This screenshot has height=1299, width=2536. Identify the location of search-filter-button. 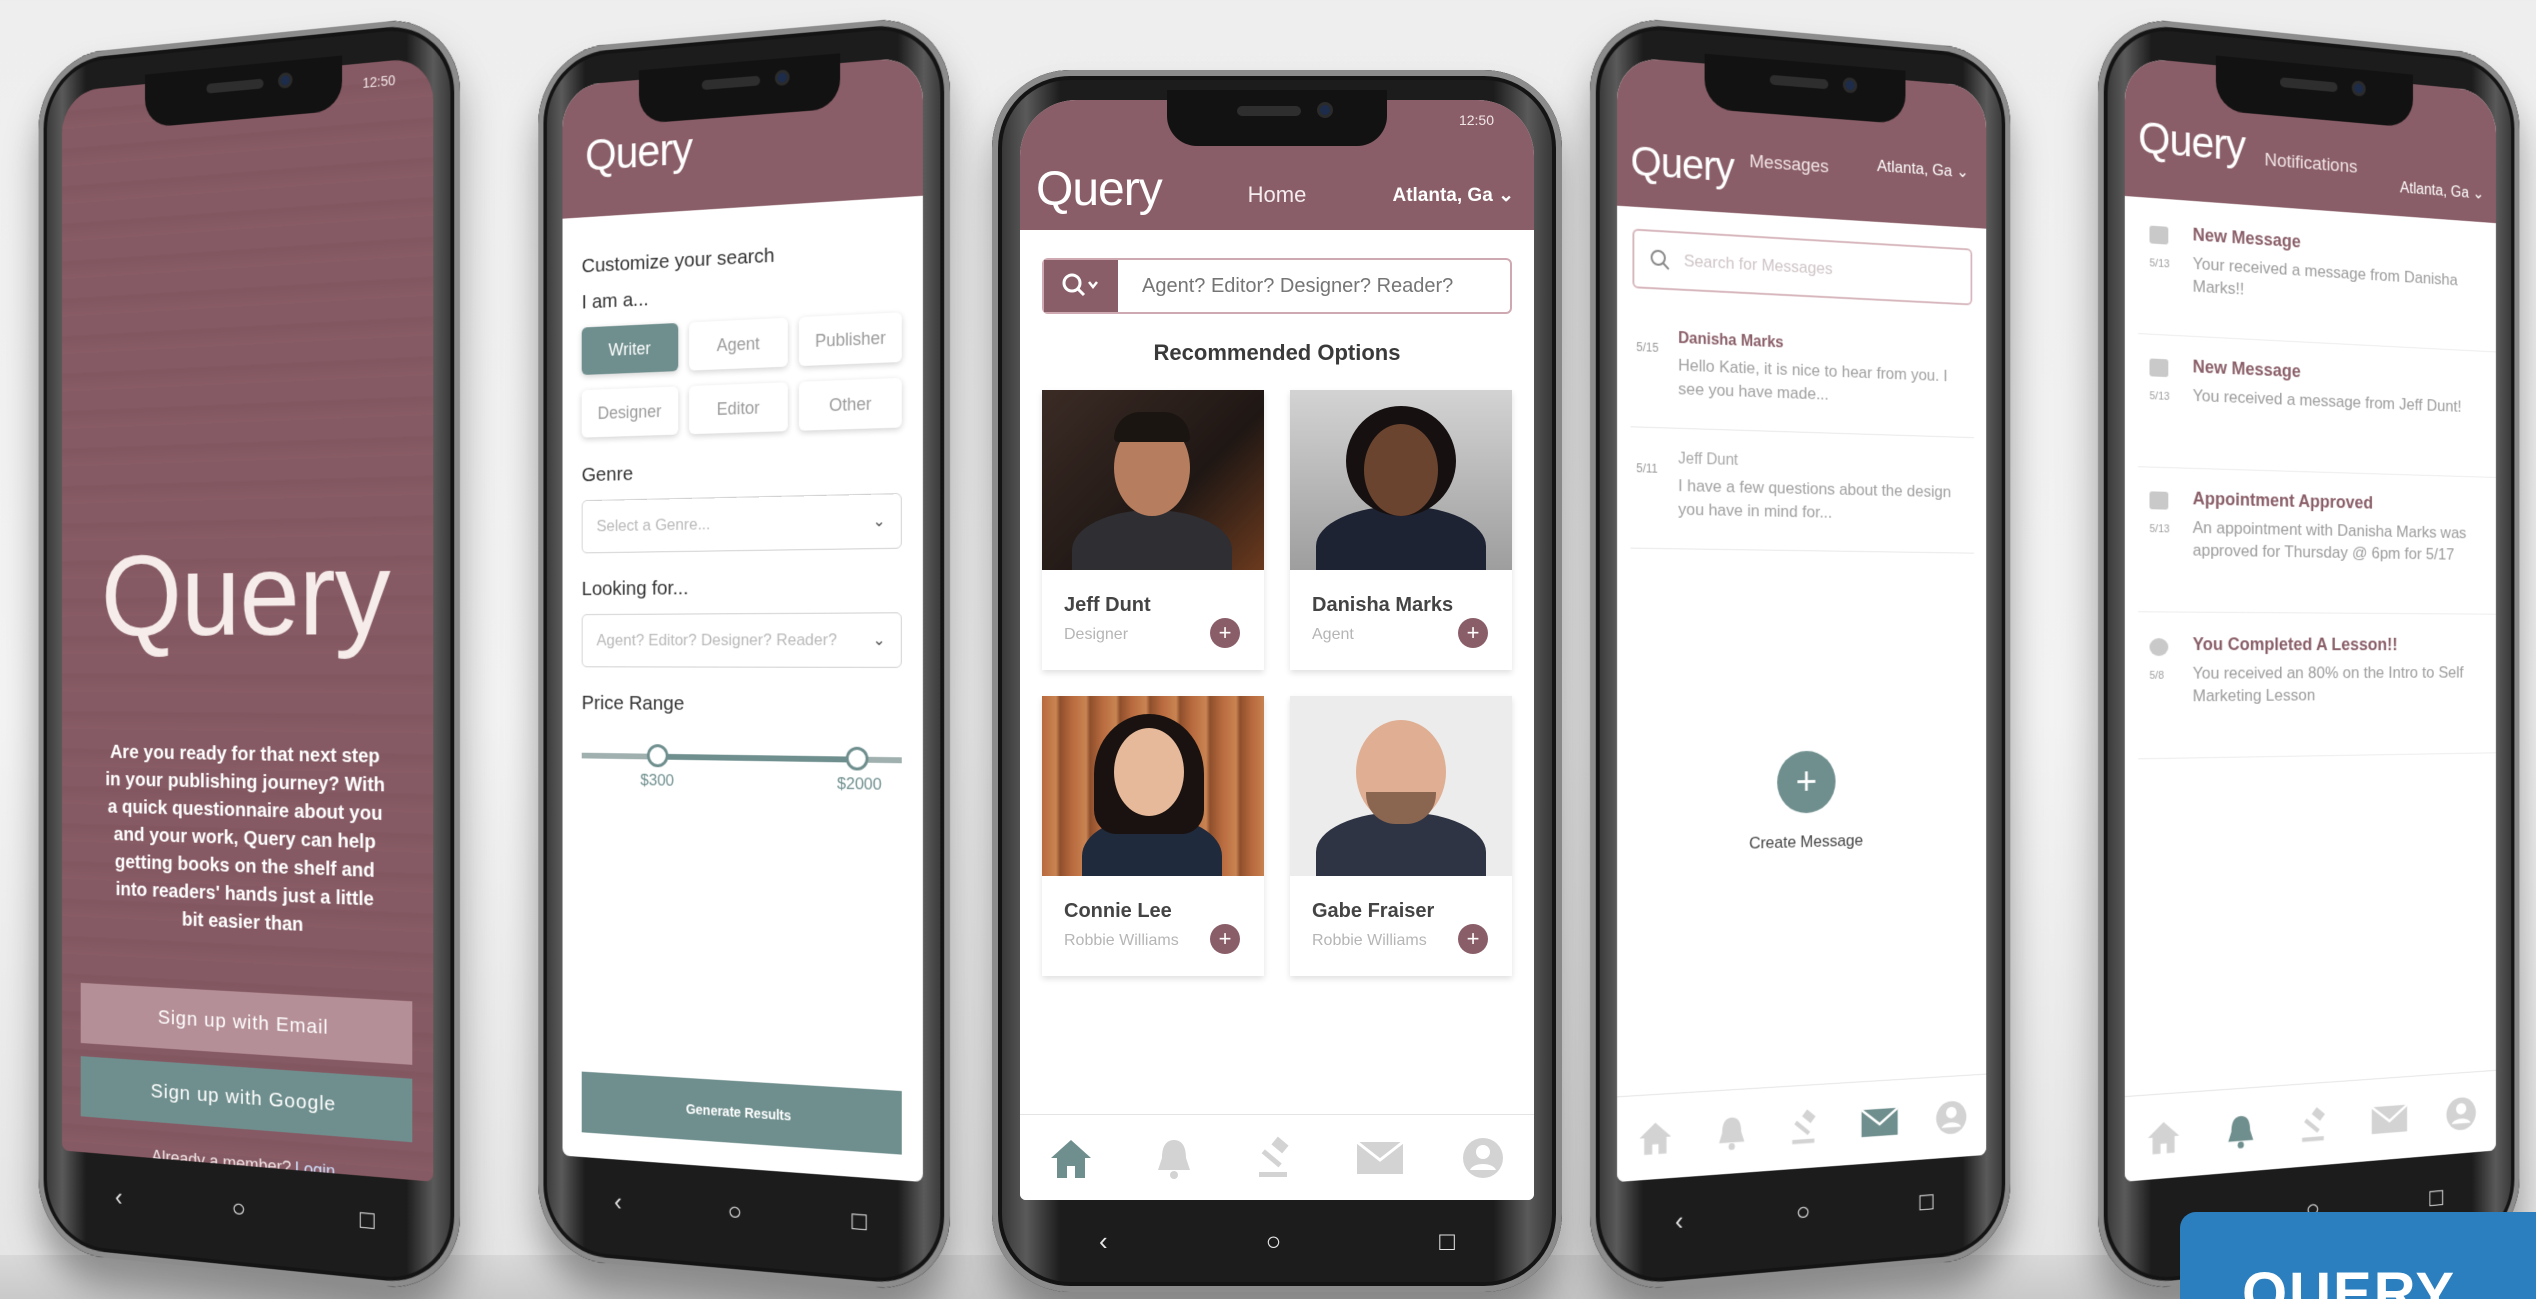
(1081, 286).